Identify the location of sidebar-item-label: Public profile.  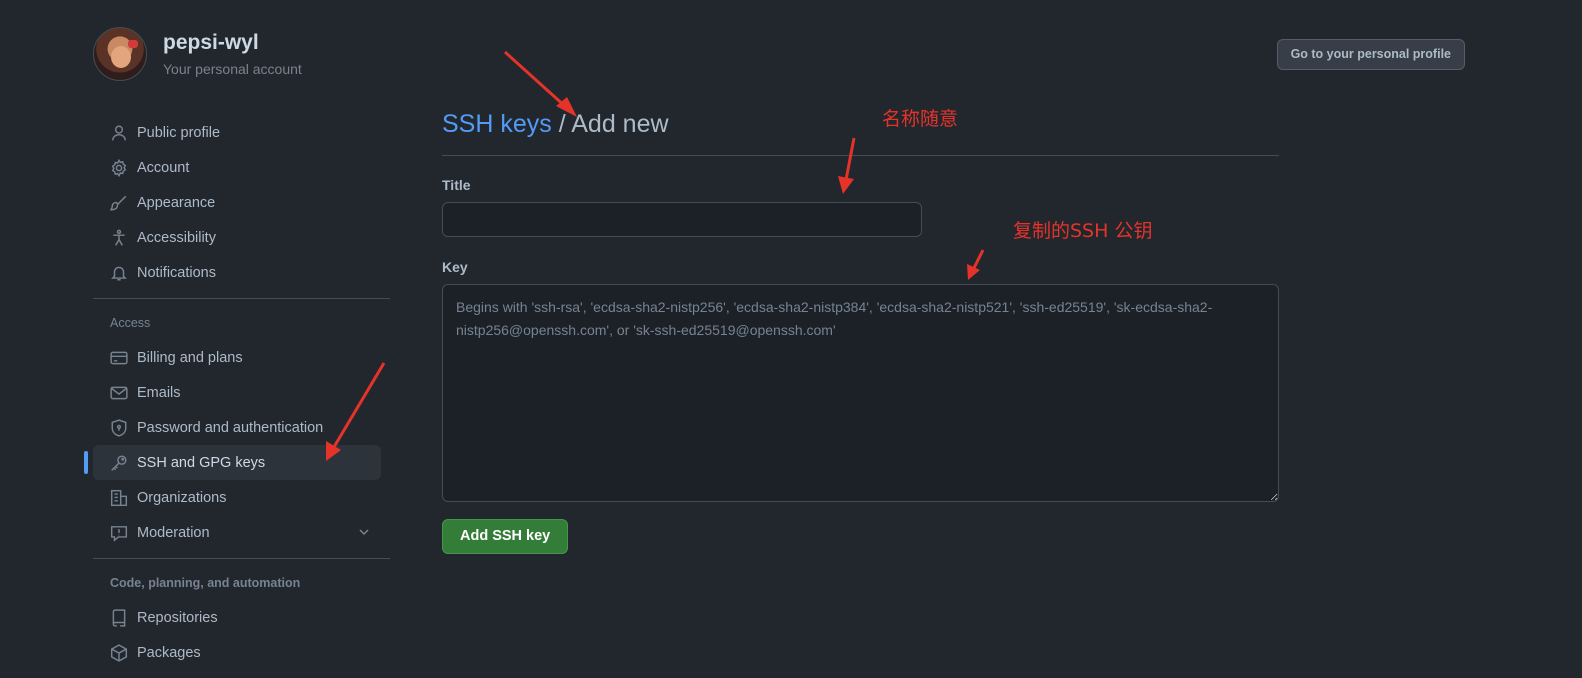
(179, 132).